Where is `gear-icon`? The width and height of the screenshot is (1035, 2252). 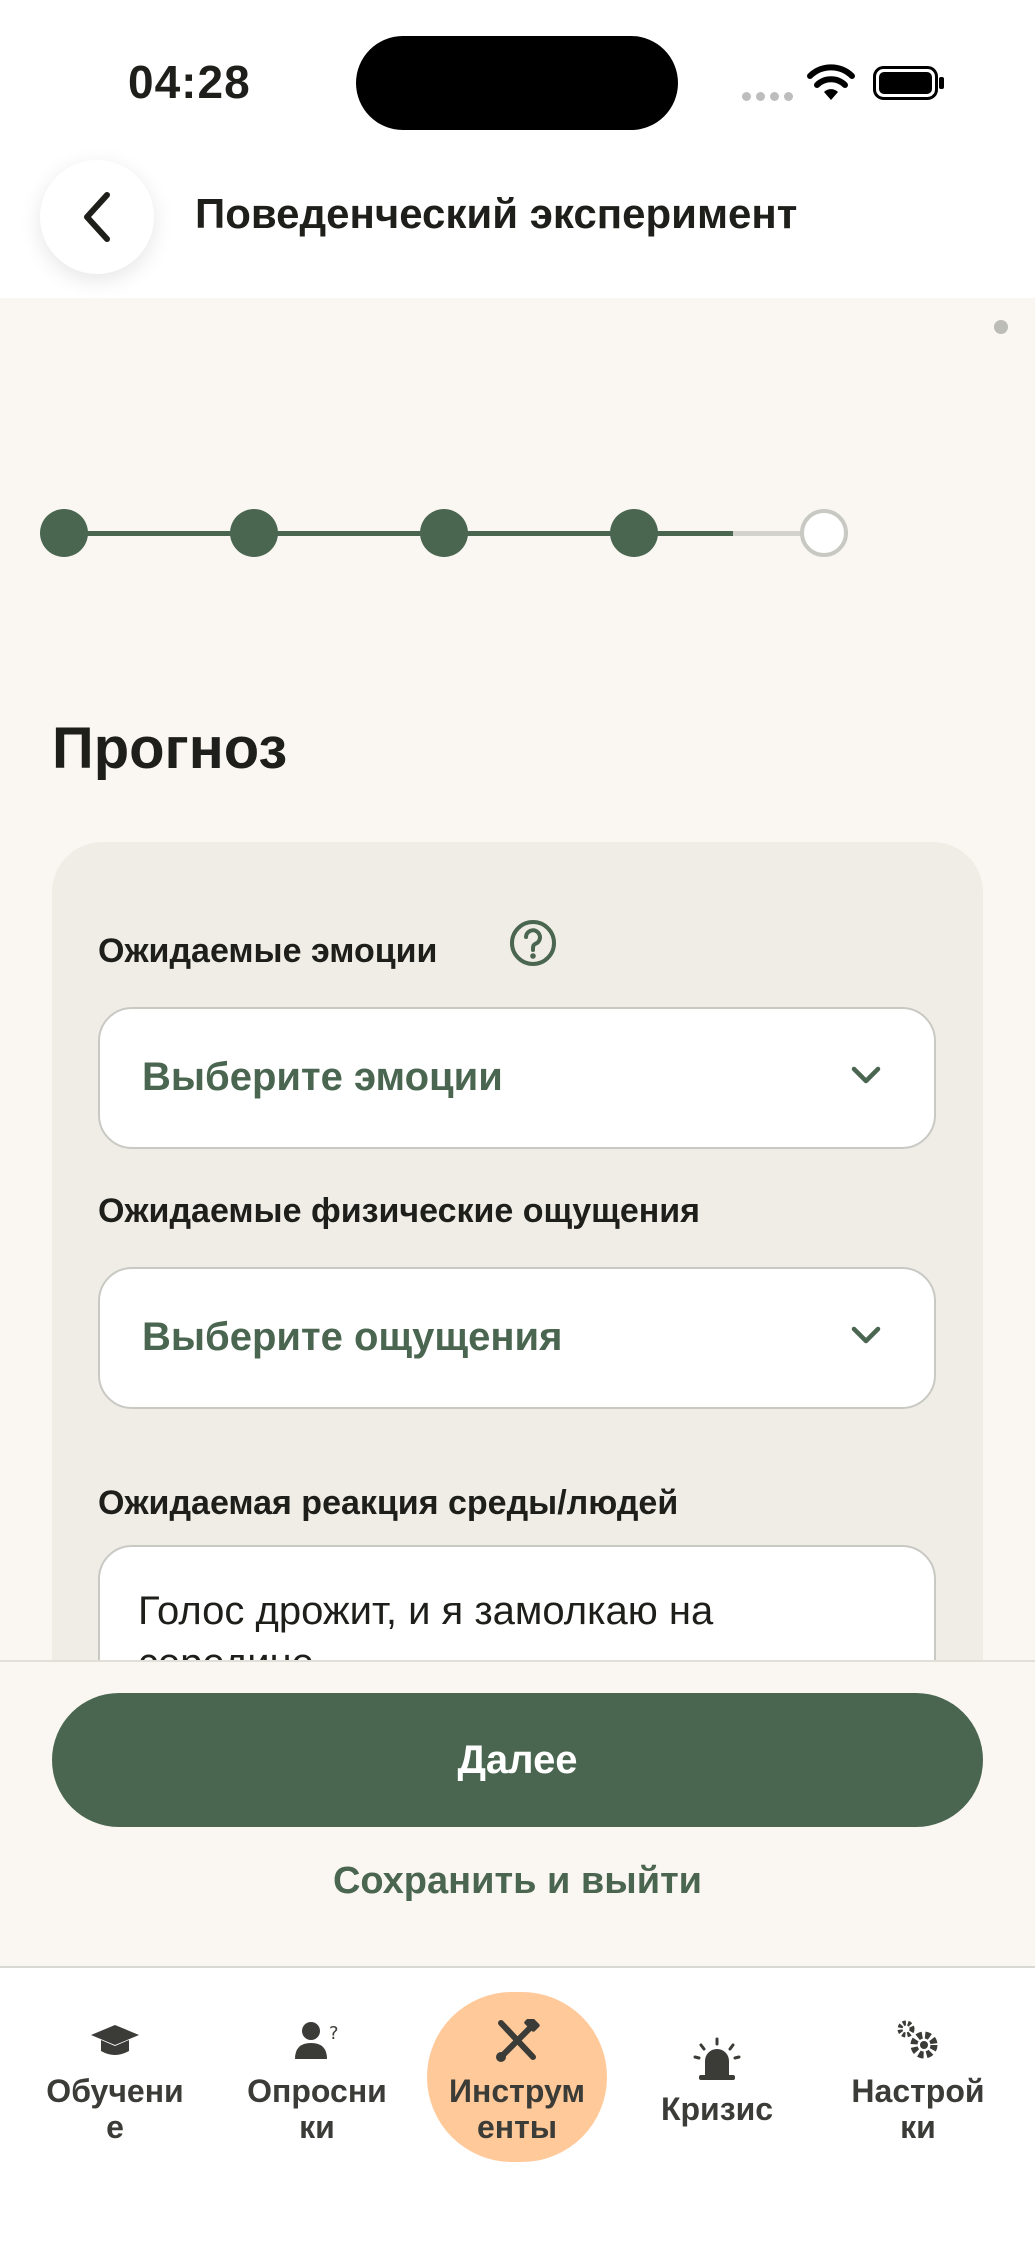 gear-icon is located at coordinates (917, 2039).